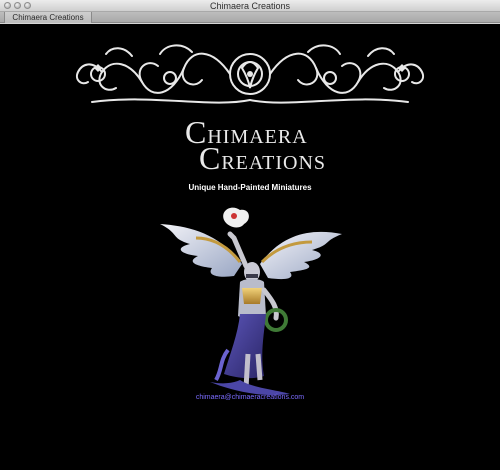 The image size is (500, 470). I want to click on contact-email-link: chimaera@chimaeracreations.com, so click(250, 397).